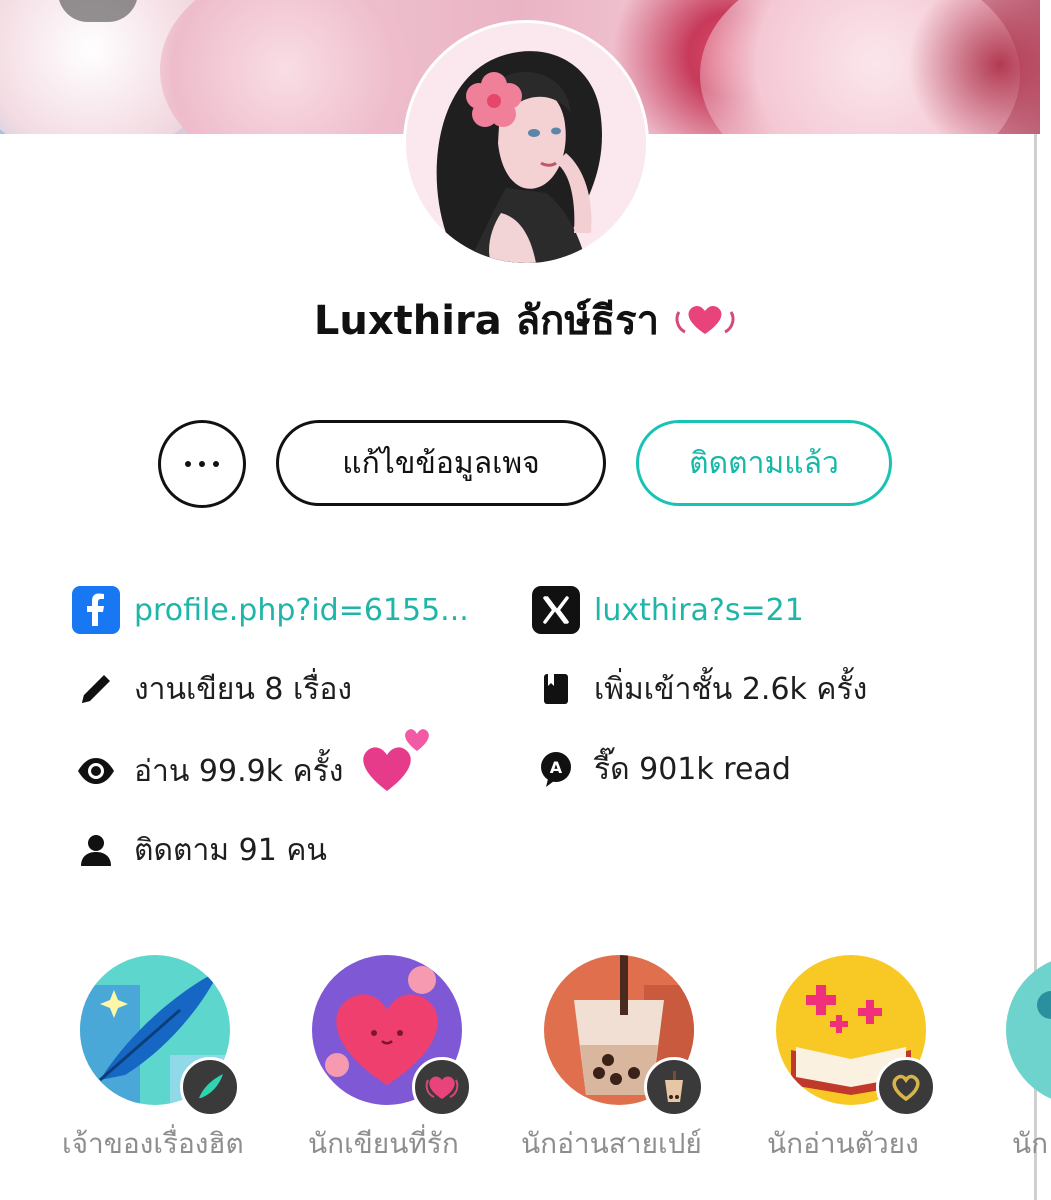 The image size is (1051, 1200). I want to click on reads-count: อ่าน 99.9k ครั้ง, so click(239, 771).